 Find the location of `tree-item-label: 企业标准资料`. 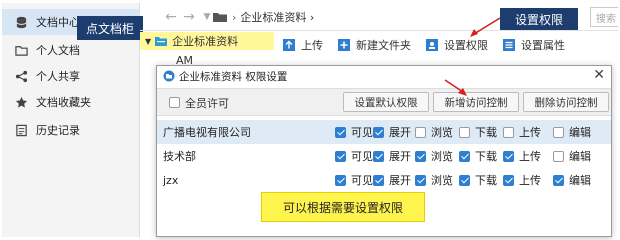

tree-item-label: 企业标准资料 is located at coordinates (205, 41).